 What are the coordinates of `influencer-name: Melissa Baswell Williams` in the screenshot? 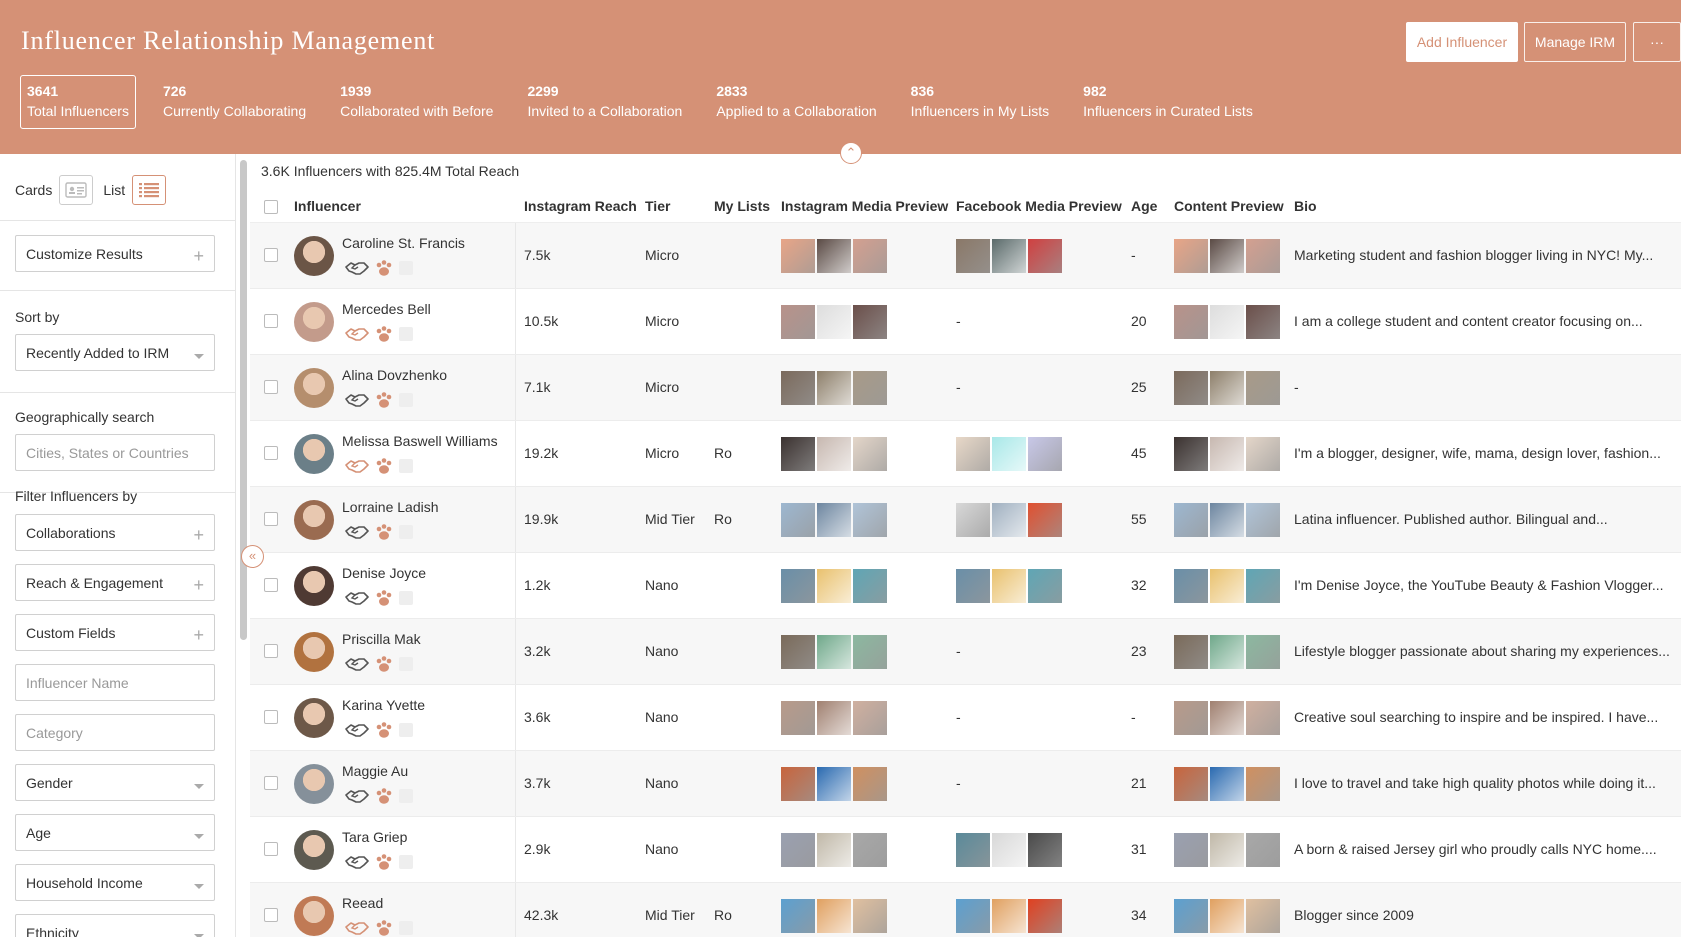 It's located at (420, 441).